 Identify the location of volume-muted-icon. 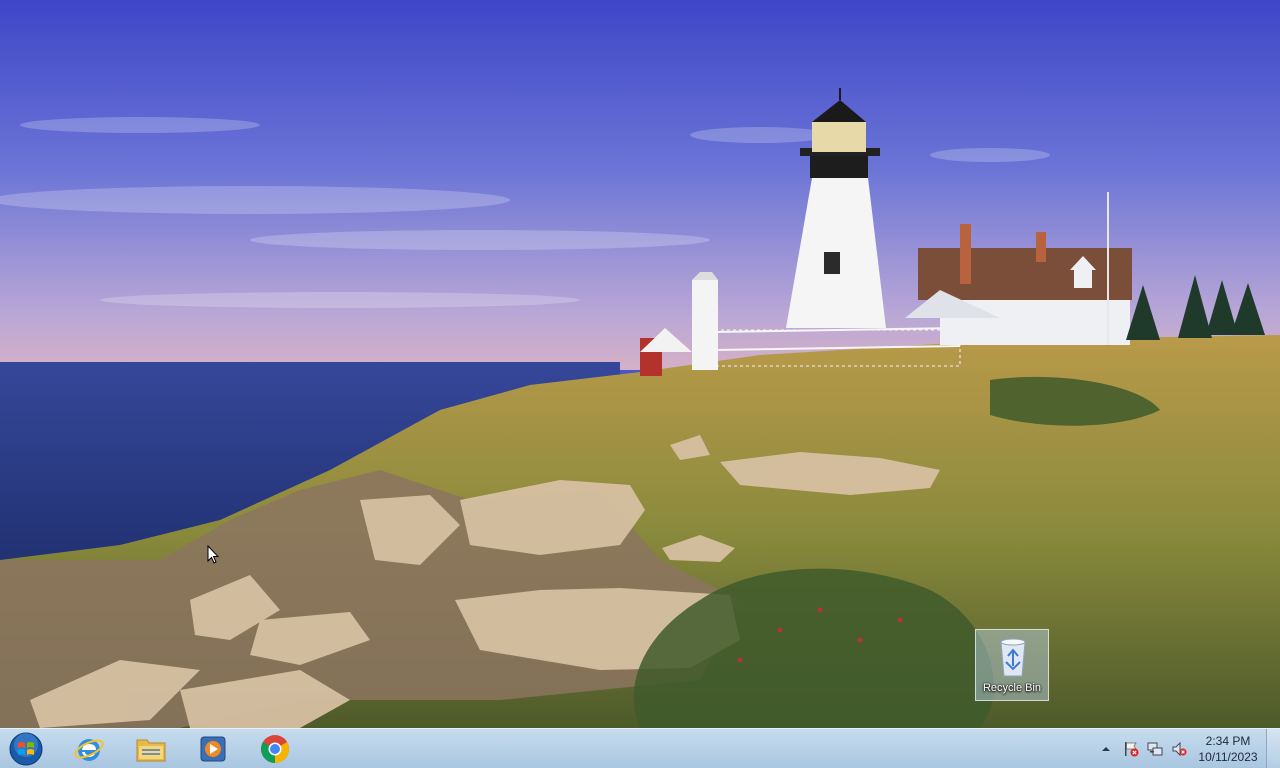
(1179, 749).